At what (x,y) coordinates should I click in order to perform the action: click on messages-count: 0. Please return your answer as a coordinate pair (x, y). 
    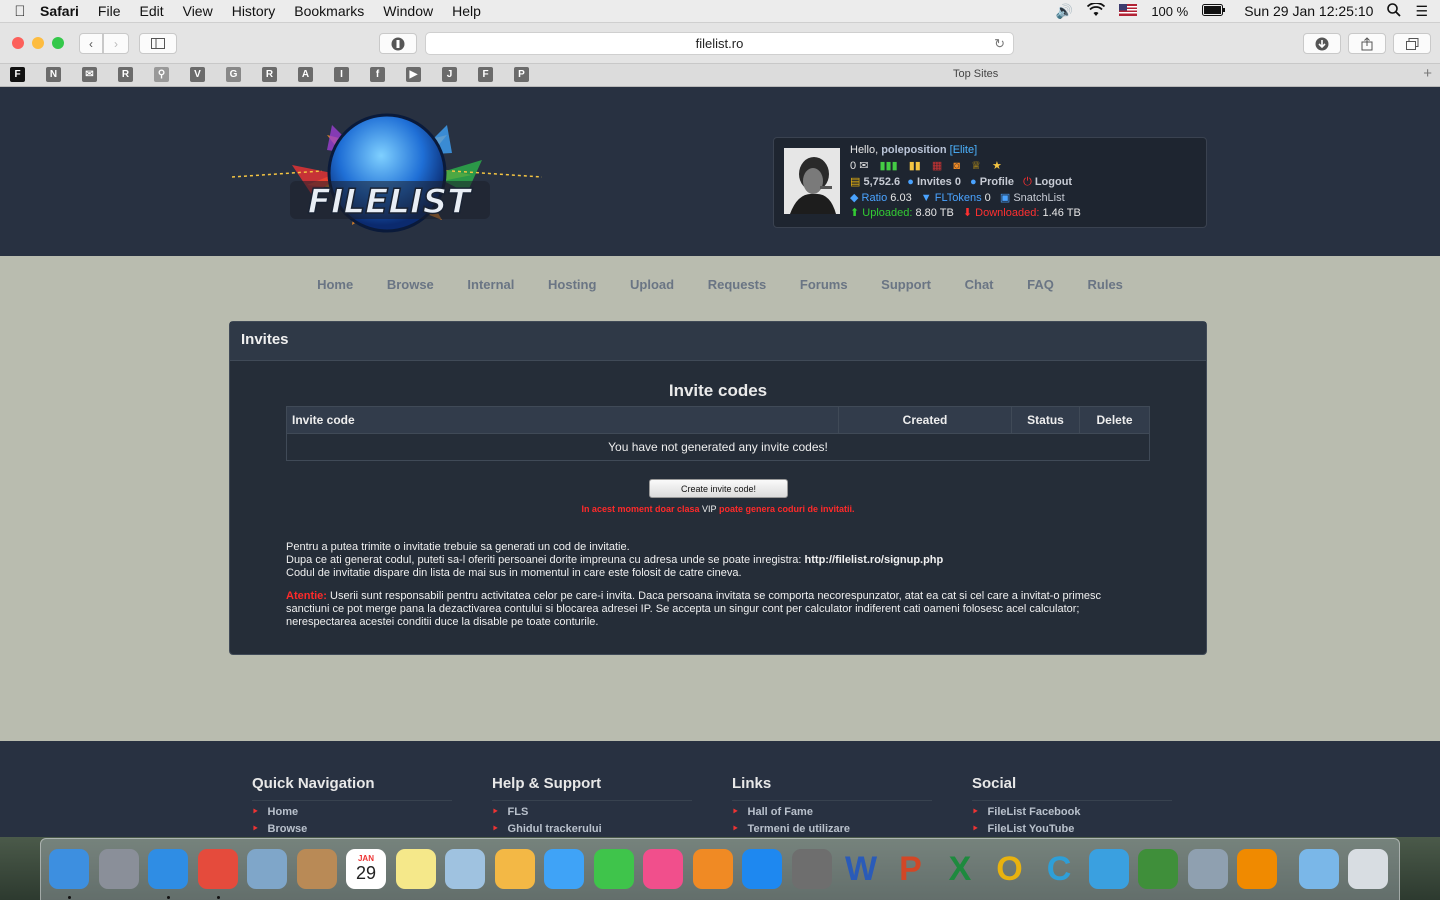
    Looking at the image, I should click on (853, 166).